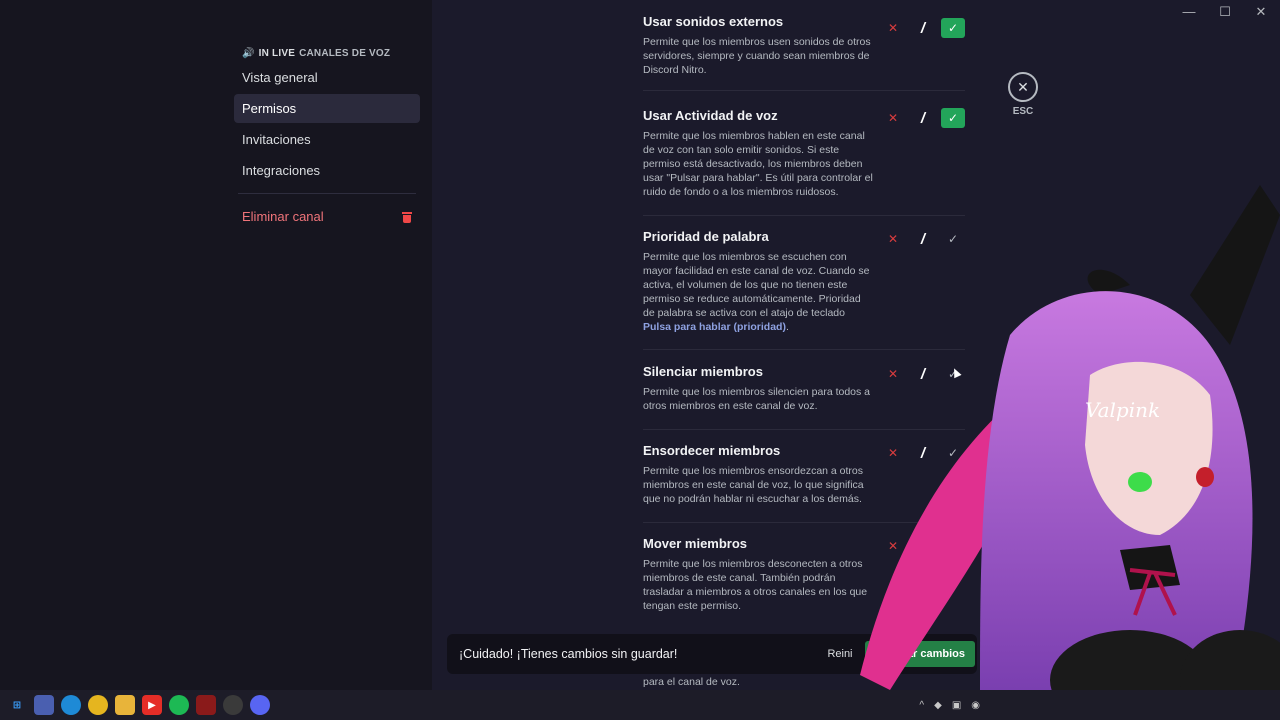  What do you see at coordinates (345, 53) in the screenshot?
I see `channel-section-label: CANALES DE VOZ` at bounding box center [345, 53].